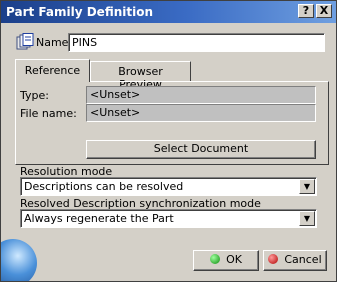 The image size is (337, 282). What do you see at coordinates (168, 12) in the screenshot?
I see `title-bar: Part Family Definition ? X` at bounding box center [168, 12].